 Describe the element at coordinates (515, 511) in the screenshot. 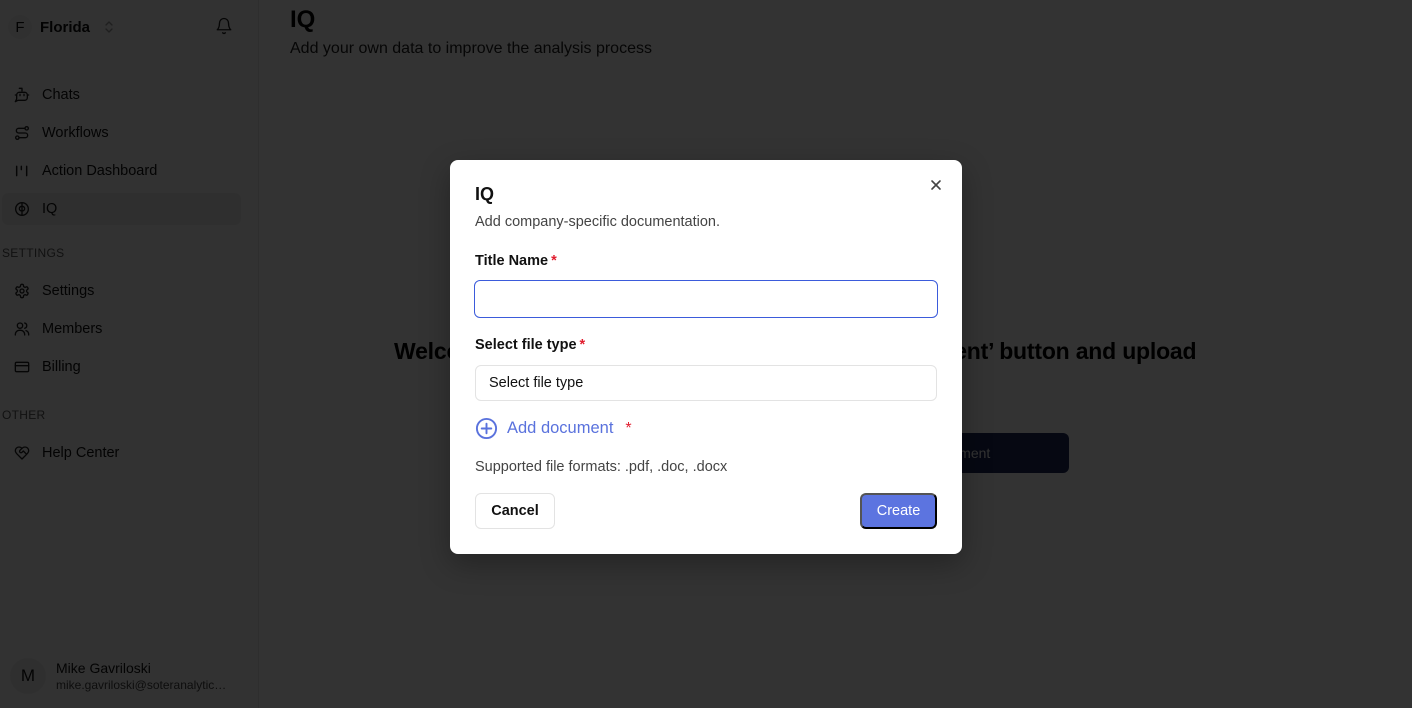

I see `cancel-button: Cancel` at that location.